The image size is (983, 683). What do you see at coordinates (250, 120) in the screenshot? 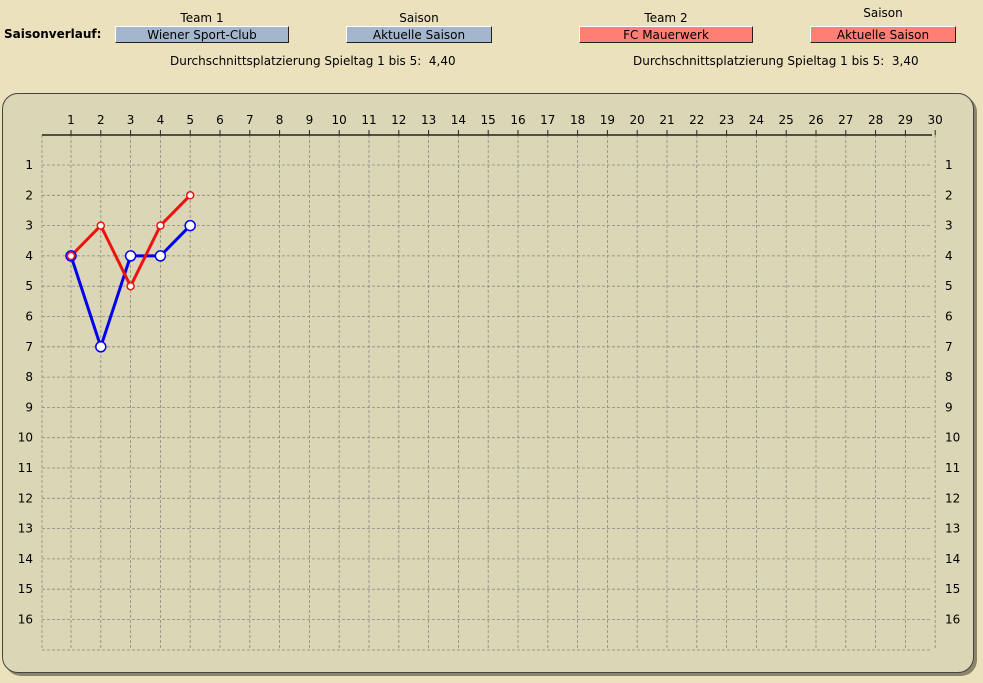
I see `x-tick-label: 7` at bounding box center [250, 120].